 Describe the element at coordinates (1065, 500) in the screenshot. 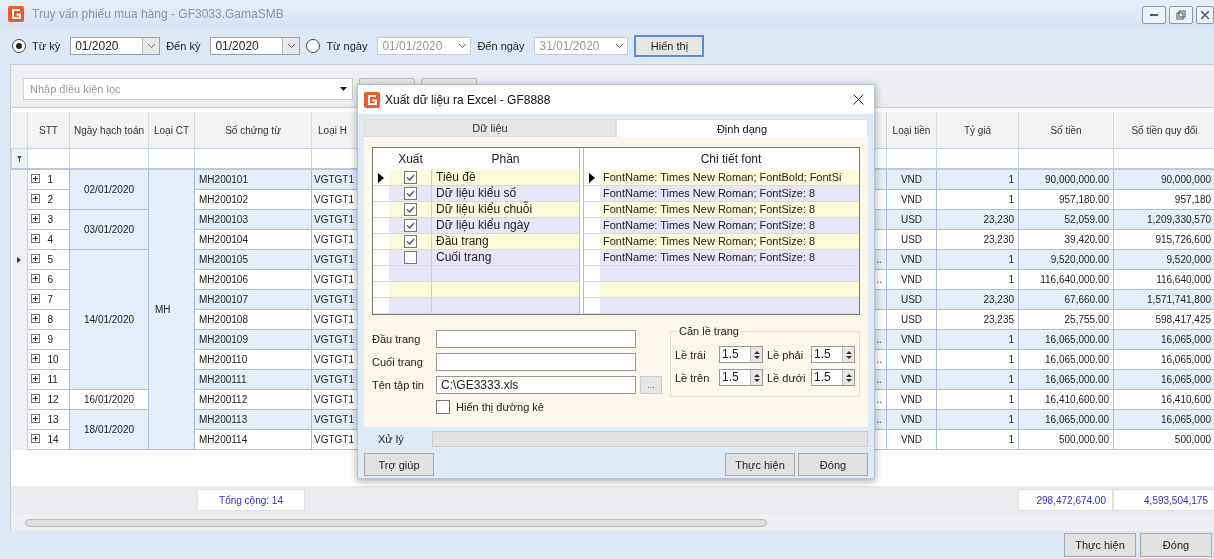

I see `total-amount: 298,472,674.00` at that location.